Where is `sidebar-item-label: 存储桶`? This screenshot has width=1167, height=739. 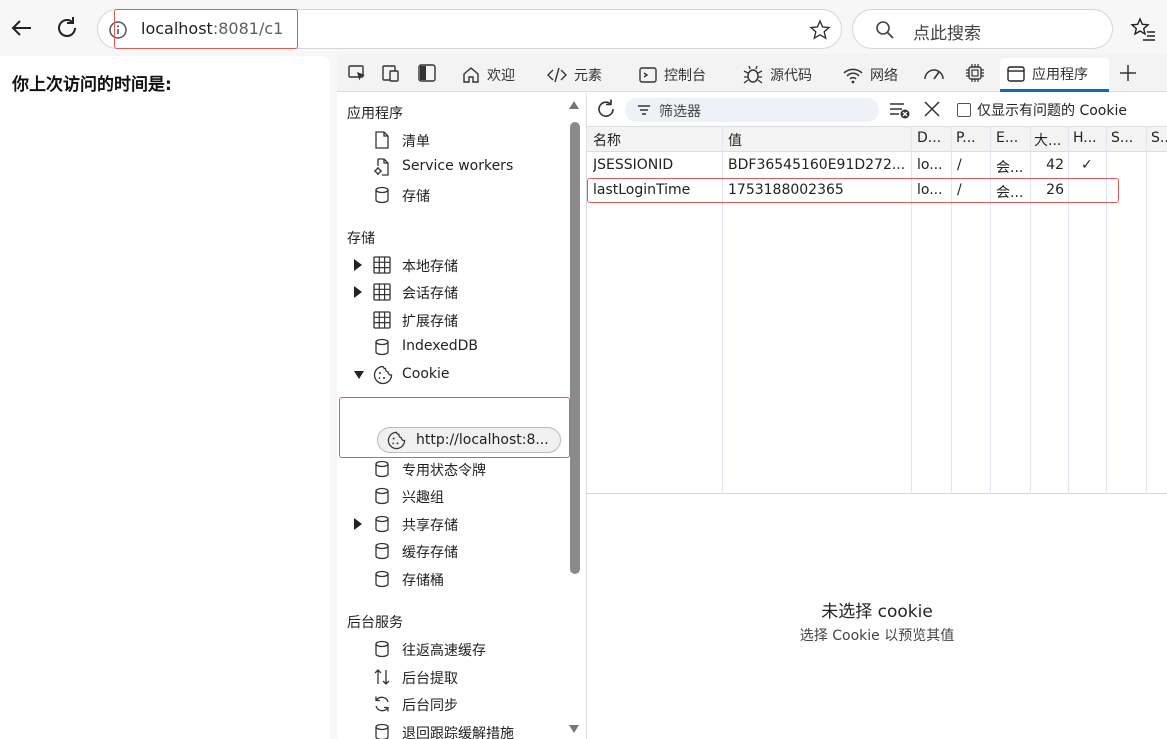 sidebar-item-label: 存储桶 is located at coordinates (423, 581).